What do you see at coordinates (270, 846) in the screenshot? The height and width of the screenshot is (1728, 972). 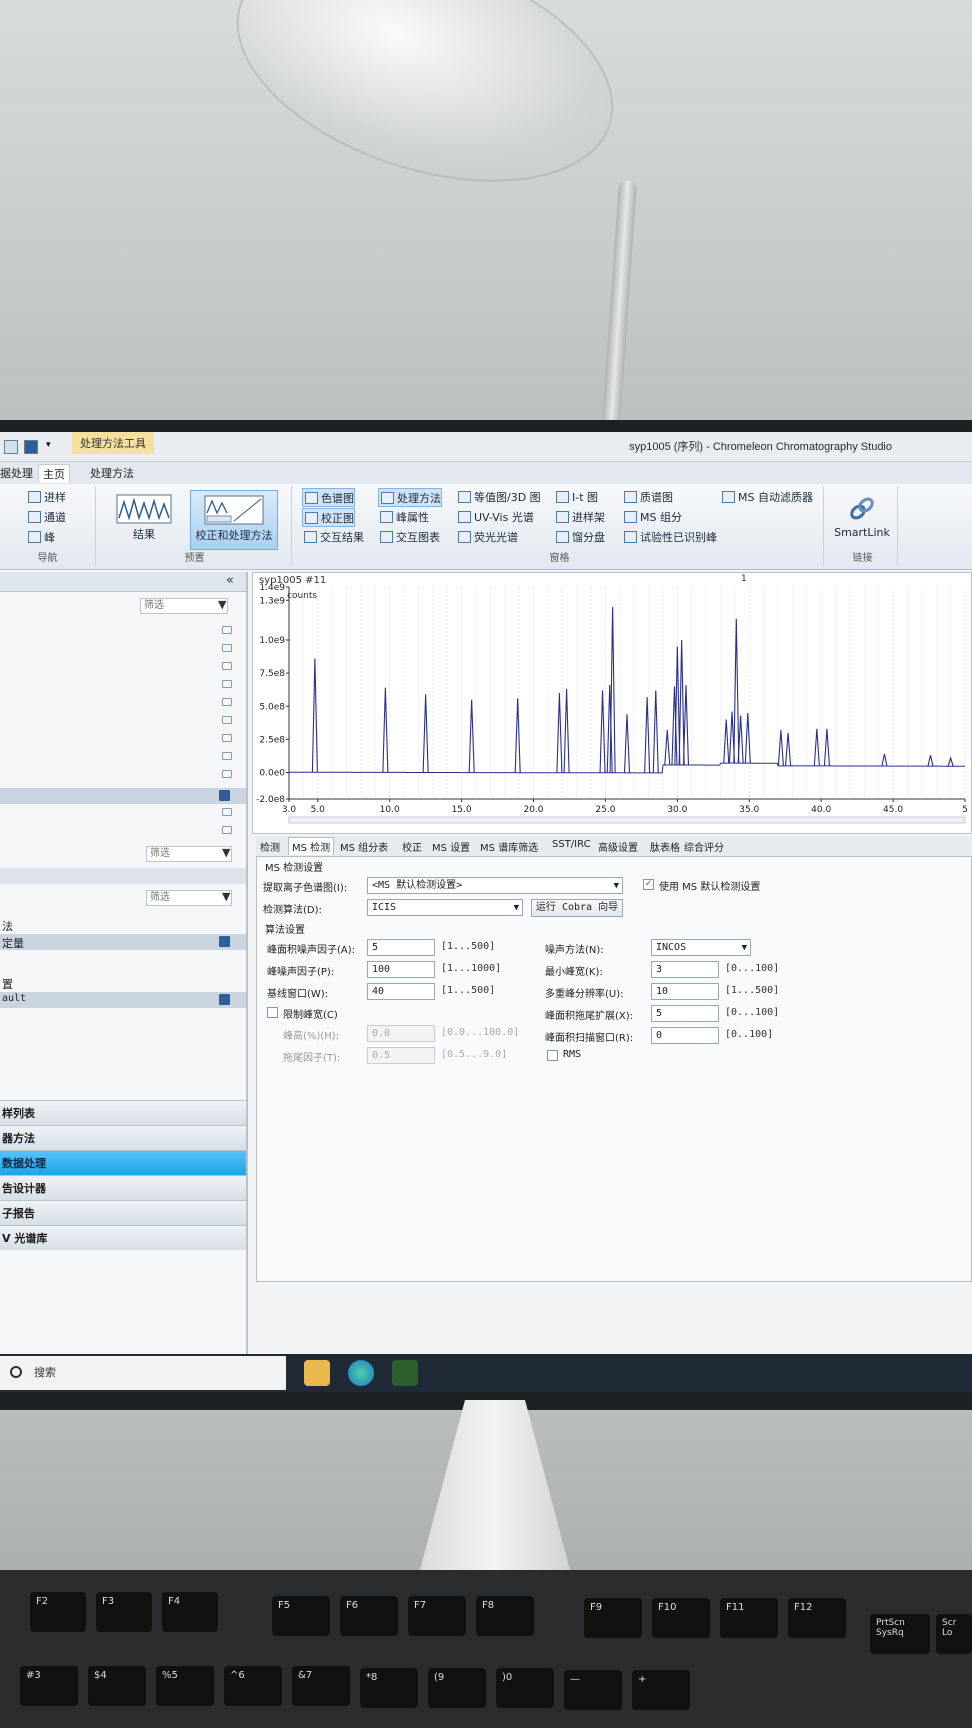 I see `tab-detection: 检测` at bounding box center [270, 846].